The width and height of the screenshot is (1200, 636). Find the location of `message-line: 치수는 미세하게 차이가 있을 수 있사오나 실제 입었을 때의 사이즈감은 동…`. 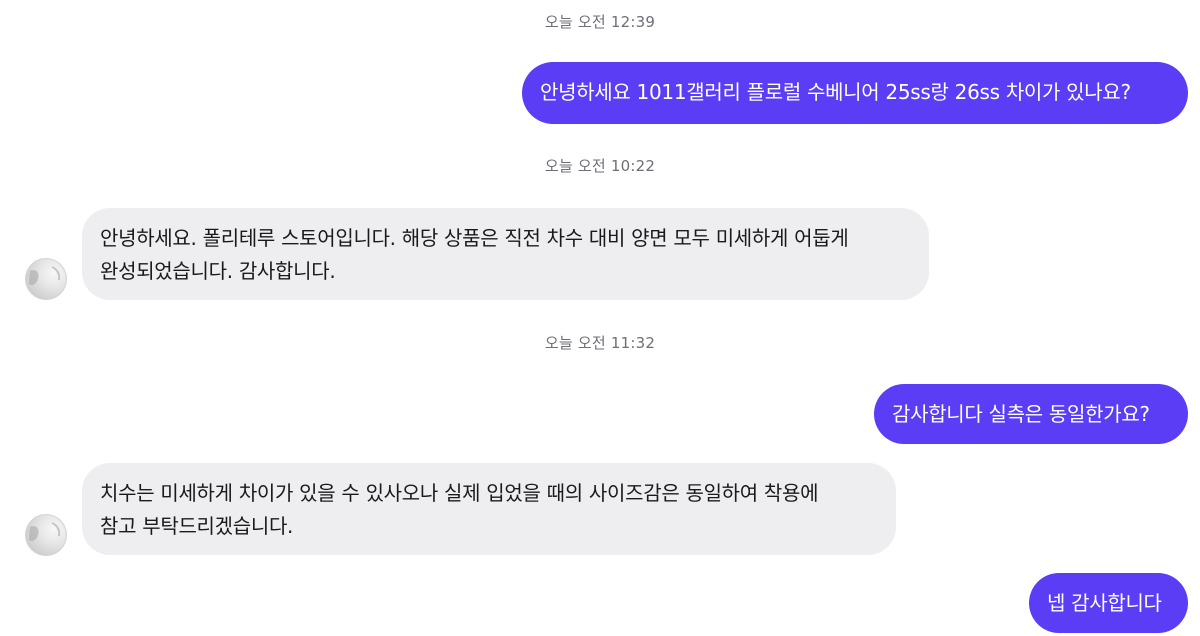

message-line: 치수는 미세하게 차이가 있을 수 있사오나 실제 입었을 때의 사이즈감은 동… is located at coordinates (459, 493).